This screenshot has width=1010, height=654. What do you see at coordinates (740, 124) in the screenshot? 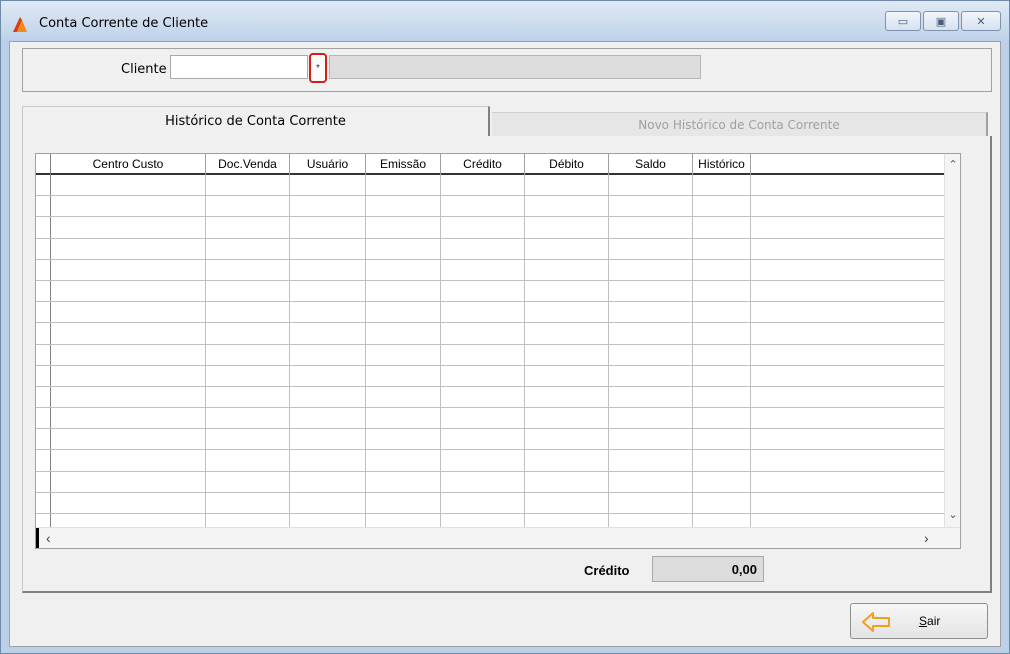
I see `tab-novo-historico: Novo Histórico de Conta Corrente` at bounding box center [740, 124].